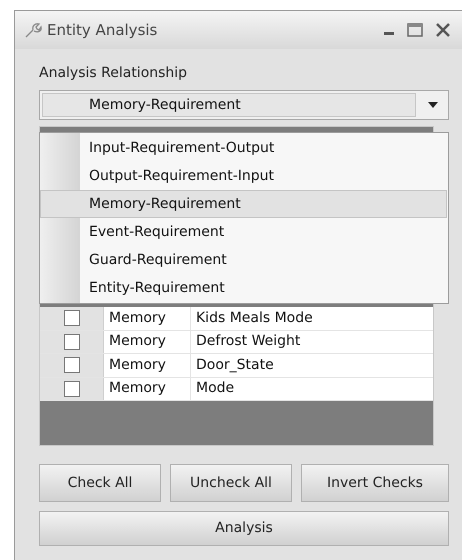 The image size is (465, 560). Describe the element at coordinates (229, 105) in the screenshot. I see `combo-value: Memory-Requirement` at that location.